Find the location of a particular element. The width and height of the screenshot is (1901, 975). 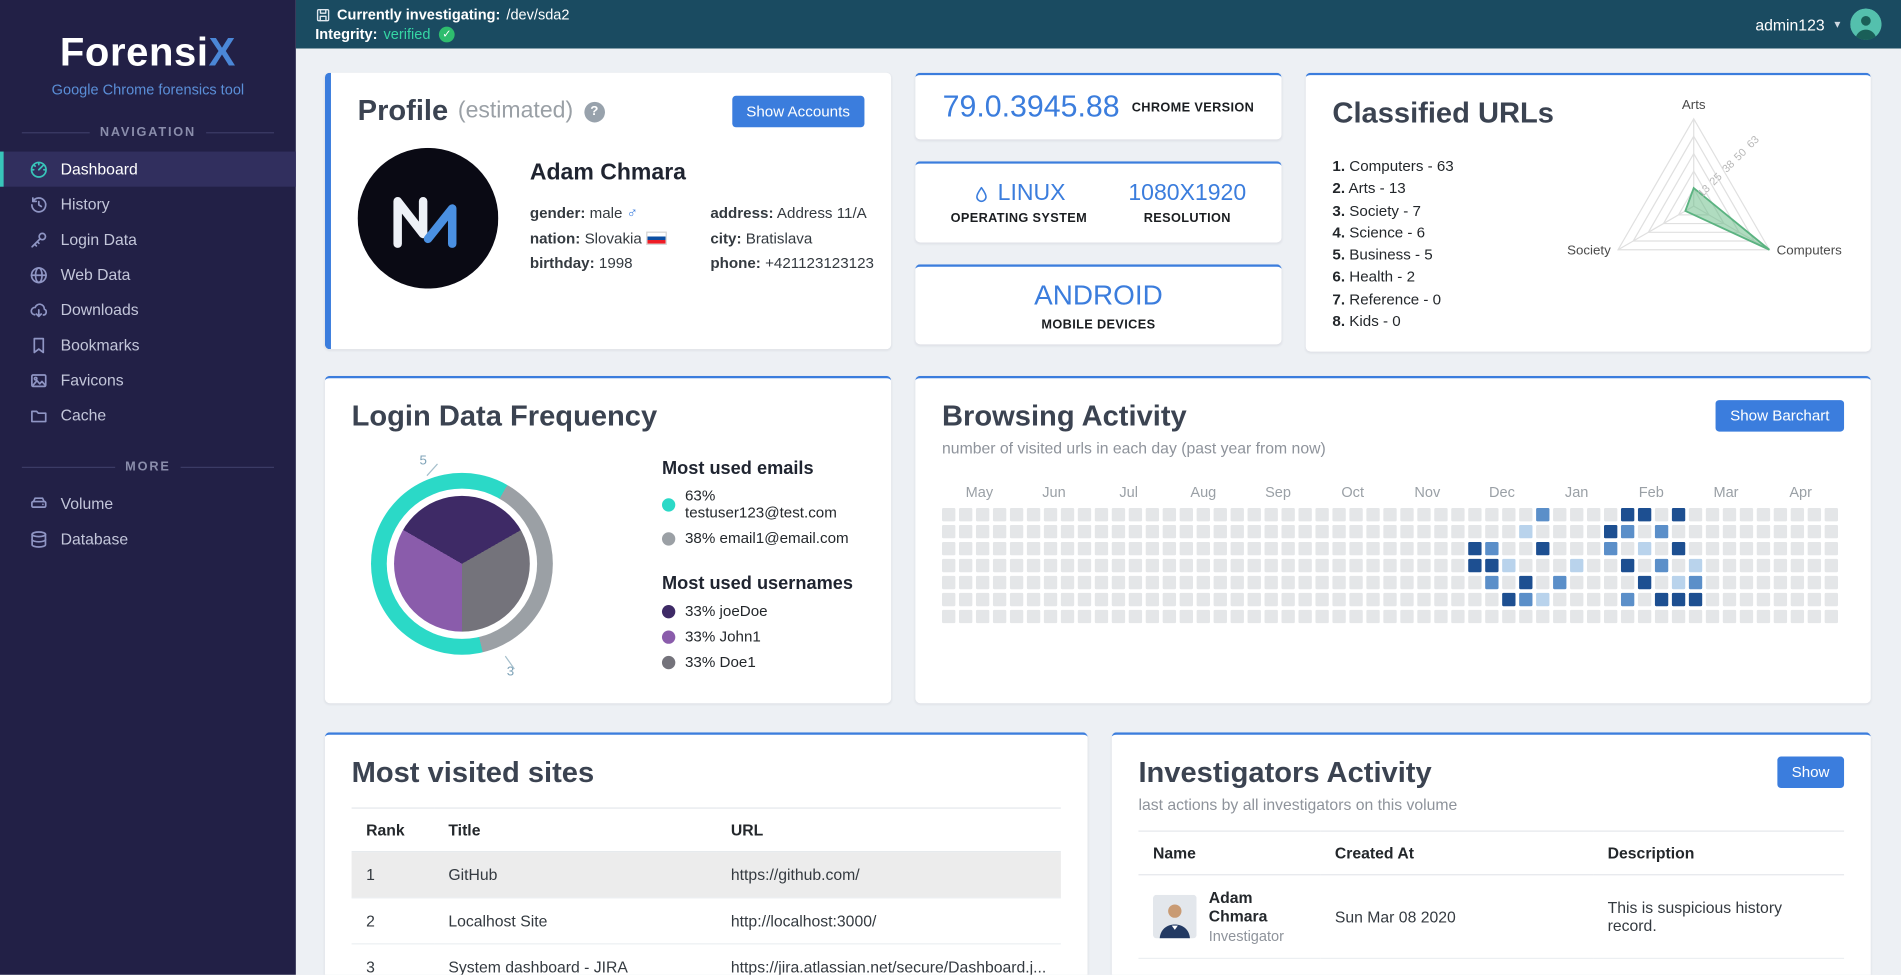

sidebar-item-downloads: Downloads is located at coordinates (148, 309).